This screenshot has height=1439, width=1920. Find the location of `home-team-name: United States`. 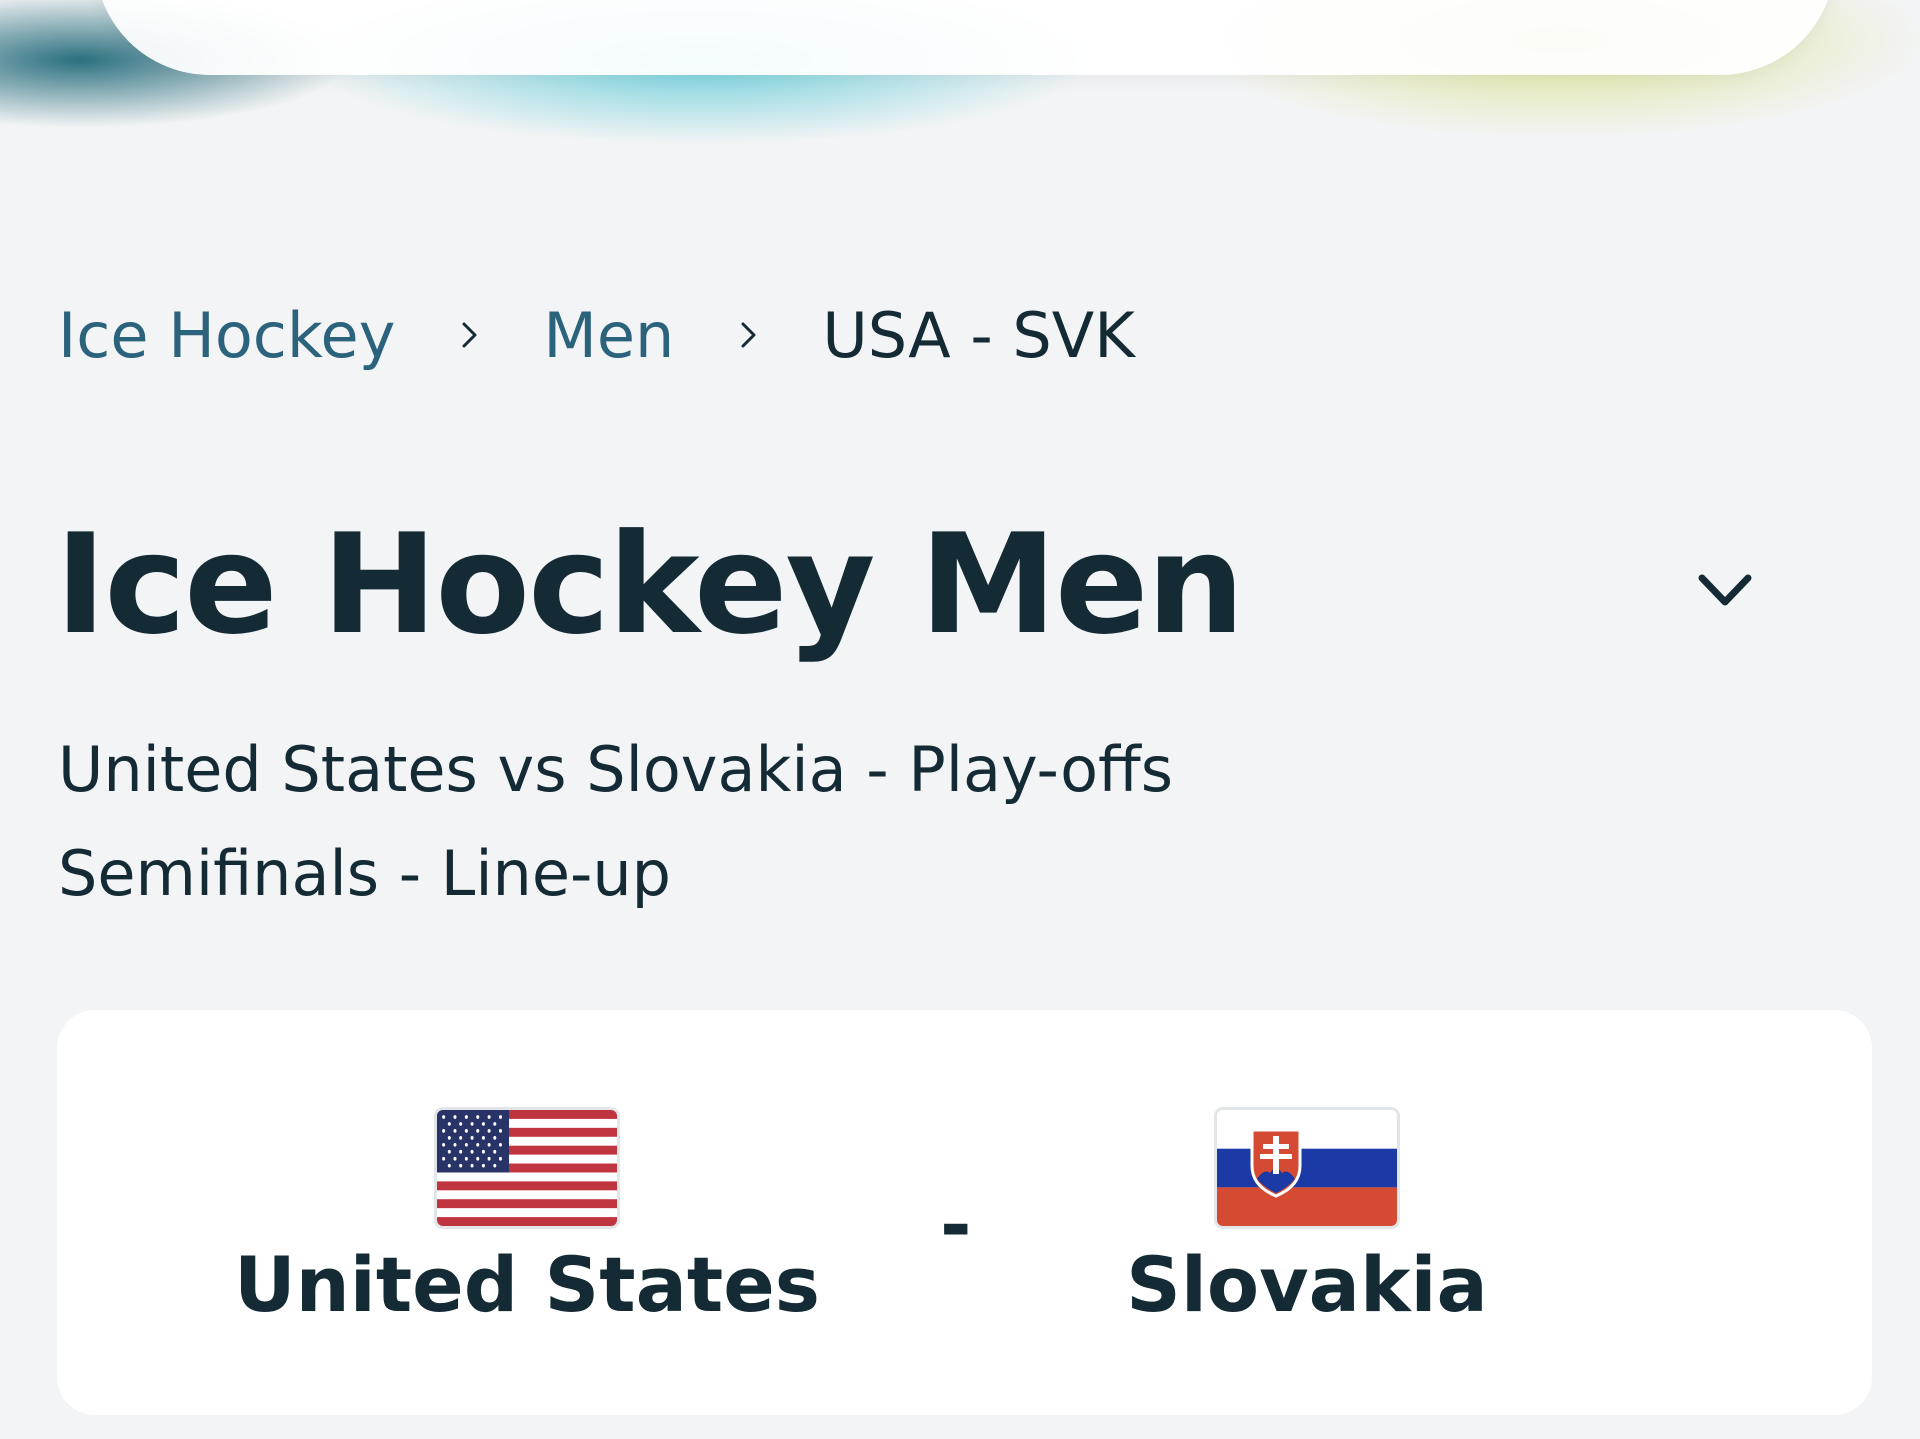

home-team-name: United States is located at coordinates (527, 1284).